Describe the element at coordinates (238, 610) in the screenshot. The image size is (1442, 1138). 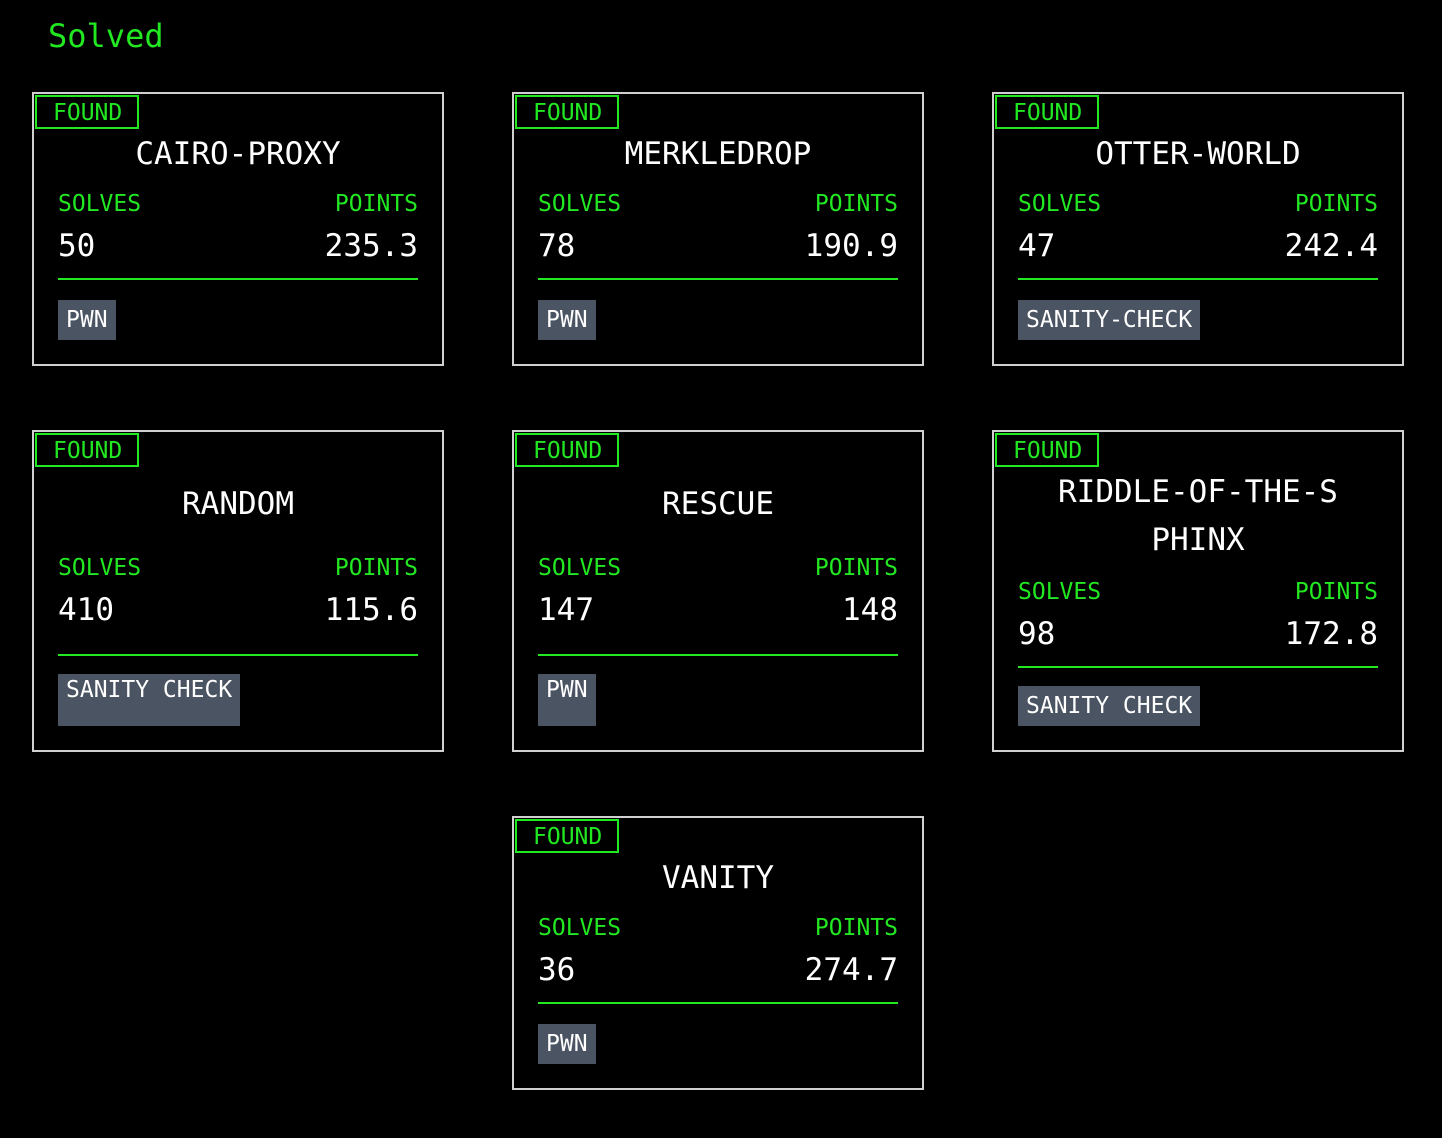
I see `stats-values: 410 115.6` at that location.